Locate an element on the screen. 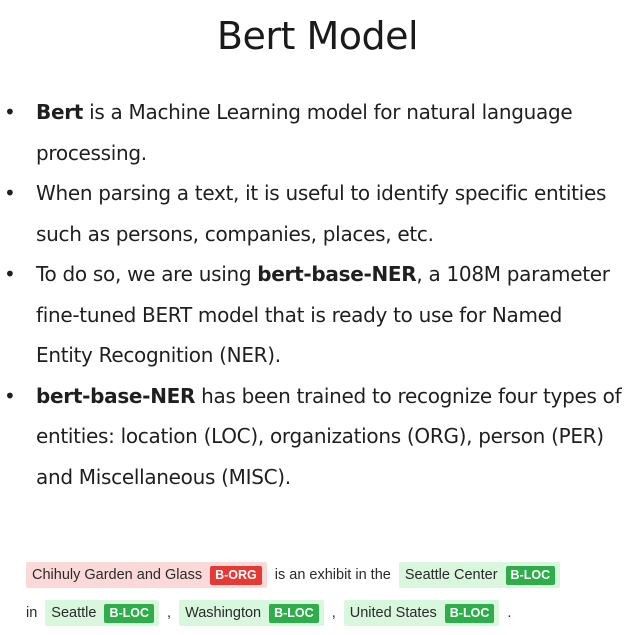 The image size is (635, 635). entity-text: Chihuly Garden and Glass is located at coordinates (117, 575).